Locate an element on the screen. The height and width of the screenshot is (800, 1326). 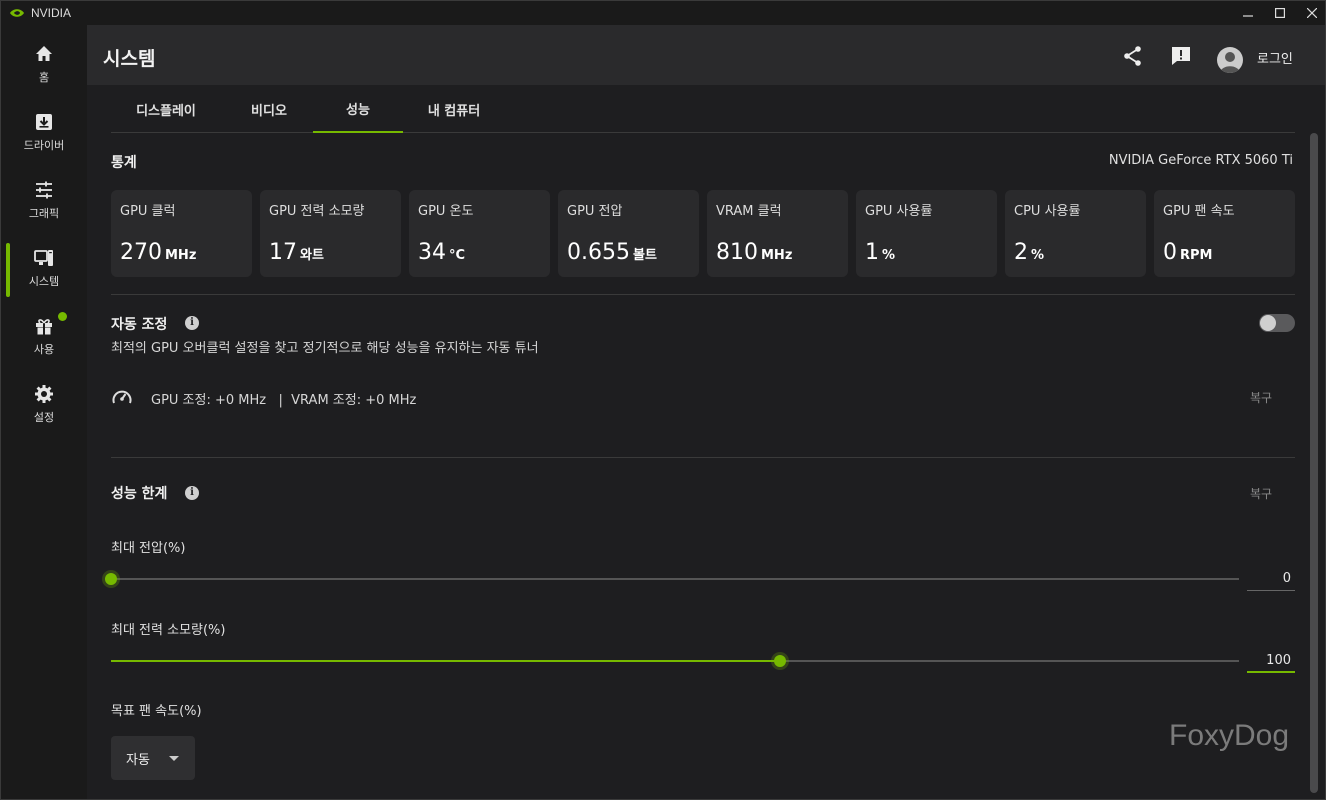
stat-number: 2 is located at coordinates (1021, 252).